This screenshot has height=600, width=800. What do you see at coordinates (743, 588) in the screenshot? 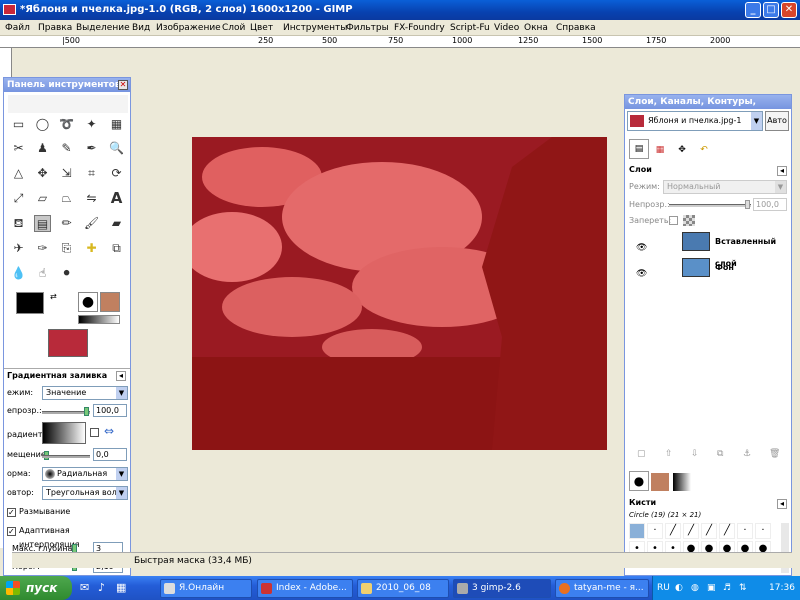
I see `network-icon: ⇅` at bounding box center [743, 588].